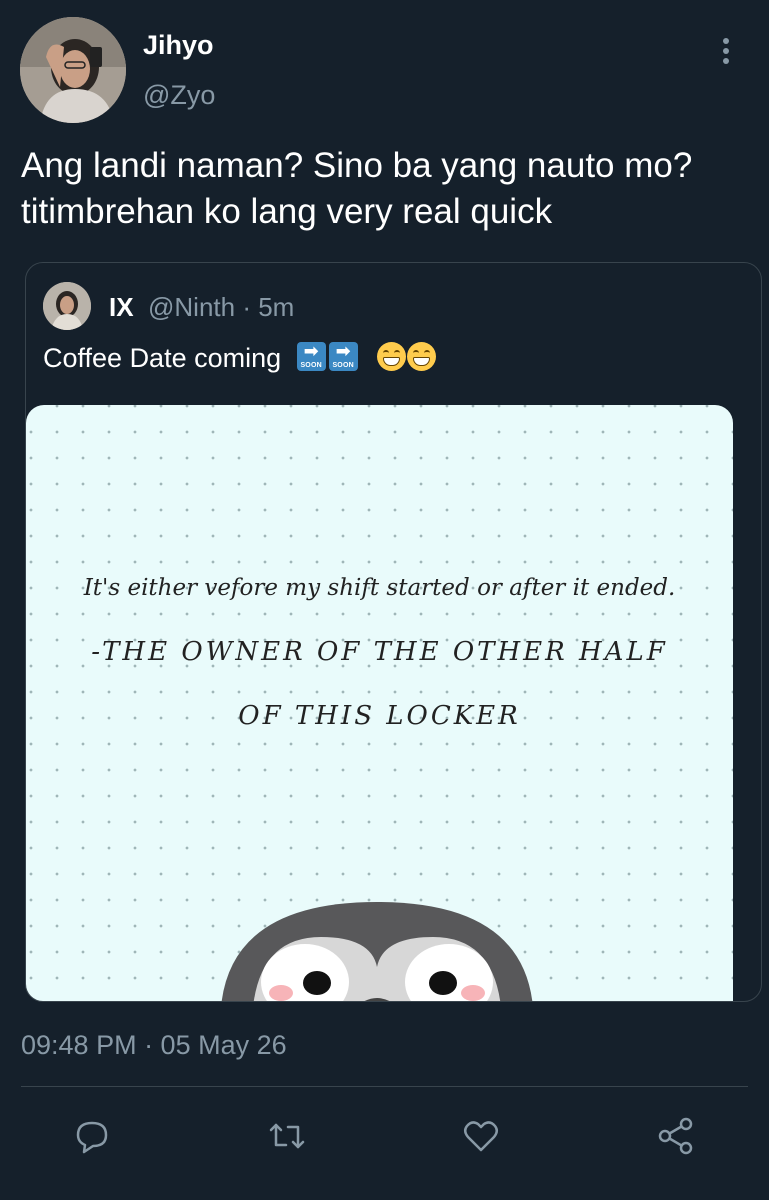 This screenshot has width=769, height=1200. Describe the element at coordinates (287, 211) in the screenshot. I see `tweet-text-line: titimbrehan ko lang very real quick` at that location.